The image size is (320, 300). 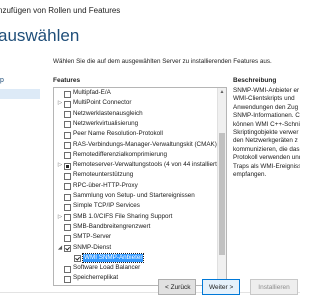 I want to click on feature-label: Multipfad-E/A, so click(x=92, y=92).